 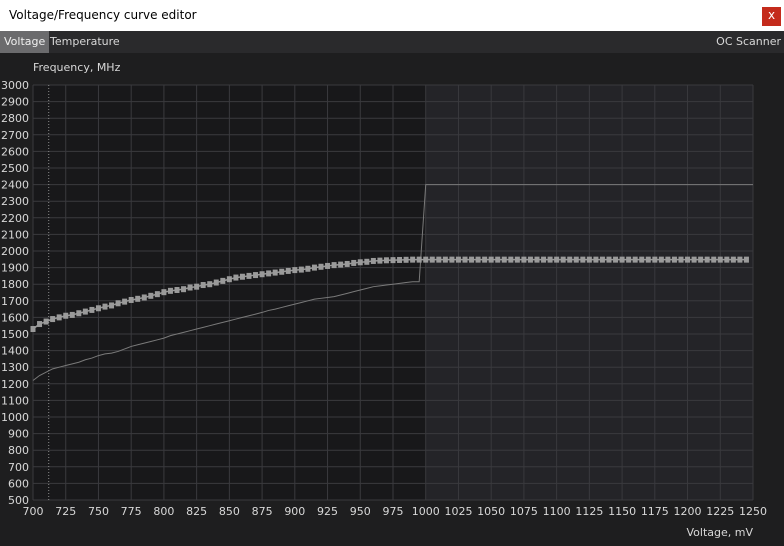 I want to click on tab-temperature: Temperature, so click(x=85, y=42).